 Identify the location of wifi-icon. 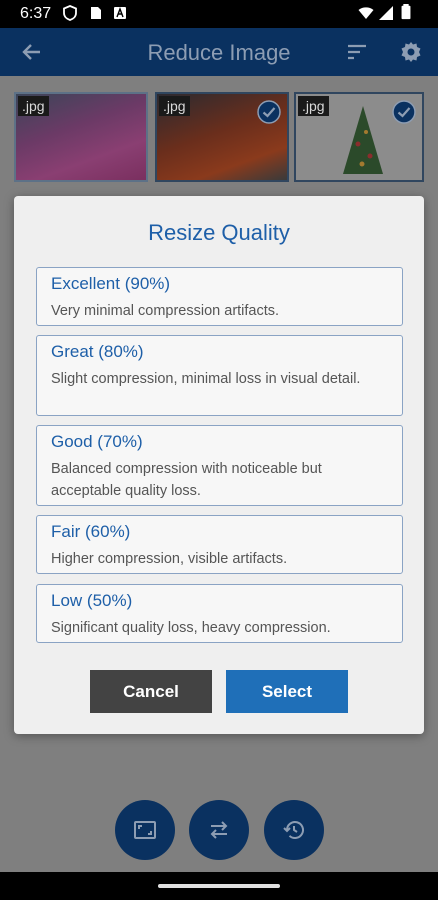
(366, 13).